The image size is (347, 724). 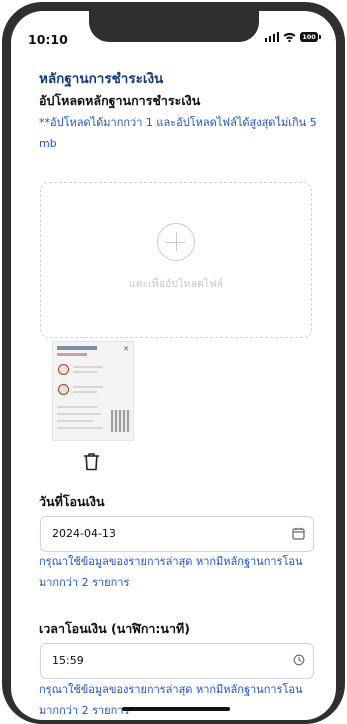 I want to click on attachment-thumbnail: ✕, so click(x=93, y=391).